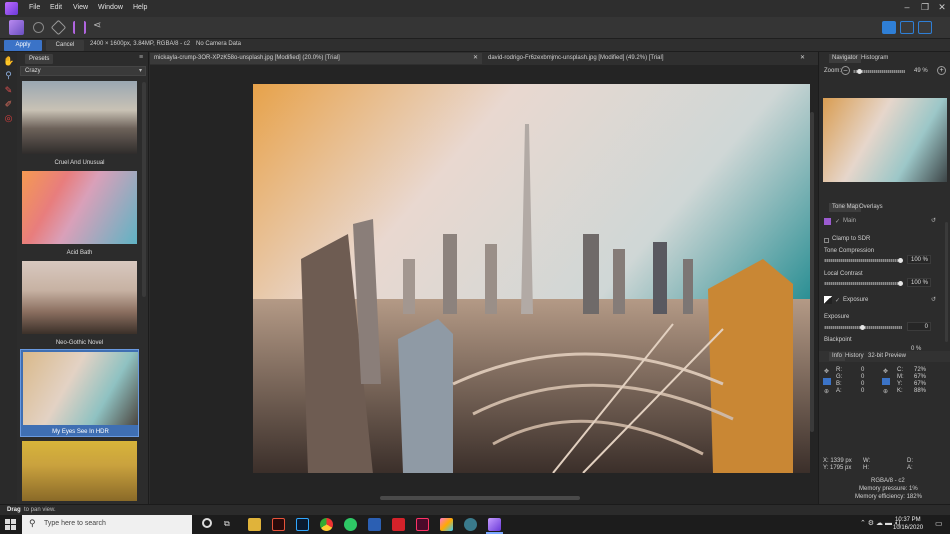 Image resolution: width=950 pixels, height=534 pixels. Describe the element at coordinates (919, 259) in the screenshot. I see `tone-compression-value: 100 %` at that location.